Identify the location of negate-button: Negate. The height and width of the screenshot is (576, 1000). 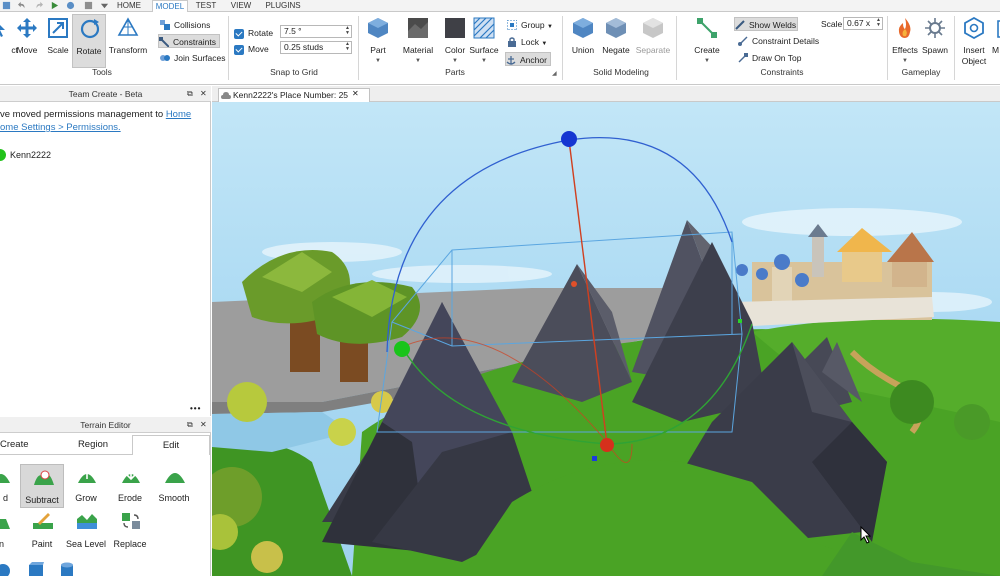
(616, 41).